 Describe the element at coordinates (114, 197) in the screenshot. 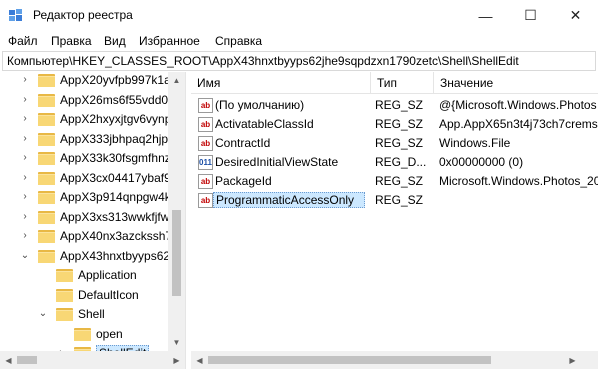

I see `tree-item-label: AppX3p914qnpgw4k` at that location.